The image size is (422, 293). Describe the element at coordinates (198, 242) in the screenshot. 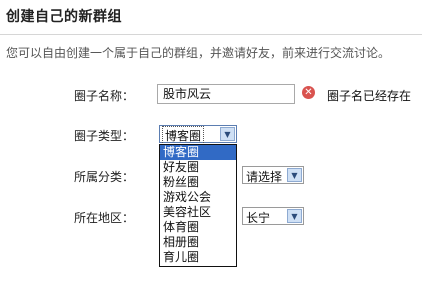

I see `dropdown-option: 相册圈` at that location.